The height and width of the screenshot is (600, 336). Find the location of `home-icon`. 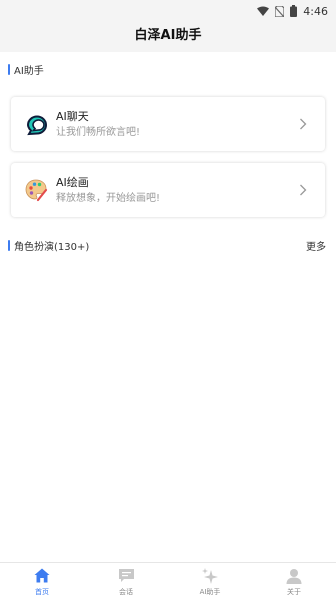

home-icon is located at coordinates (42, 576).